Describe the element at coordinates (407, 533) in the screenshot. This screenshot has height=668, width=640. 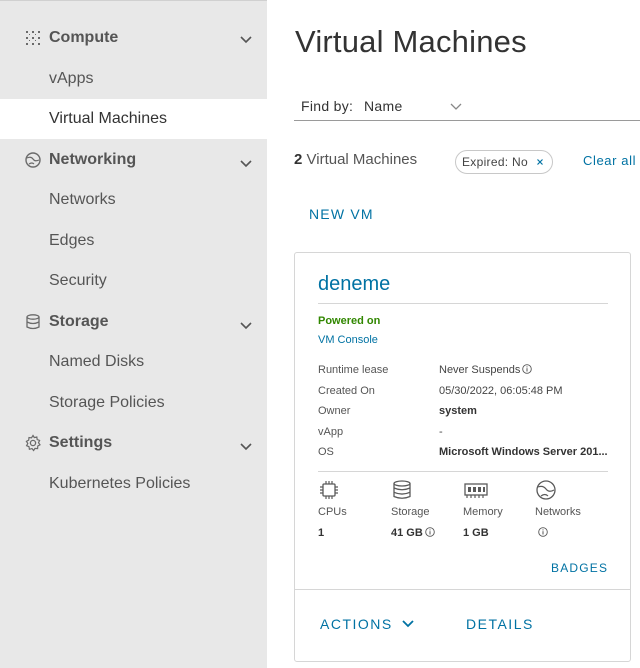
I see `storage-value-text: 41 GB` at that location.